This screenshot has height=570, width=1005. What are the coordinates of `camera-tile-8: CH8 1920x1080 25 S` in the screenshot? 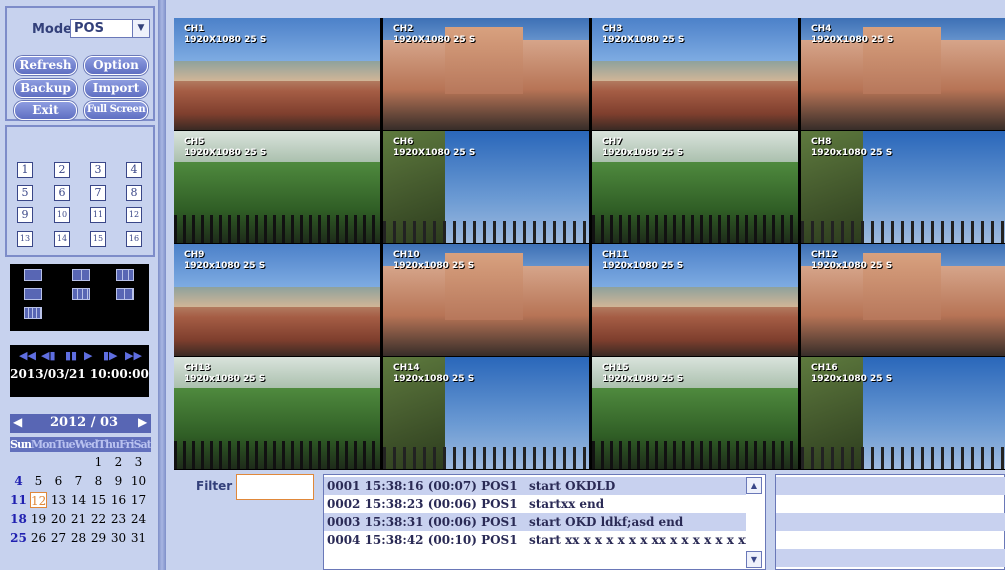 It's located at (903, 187).